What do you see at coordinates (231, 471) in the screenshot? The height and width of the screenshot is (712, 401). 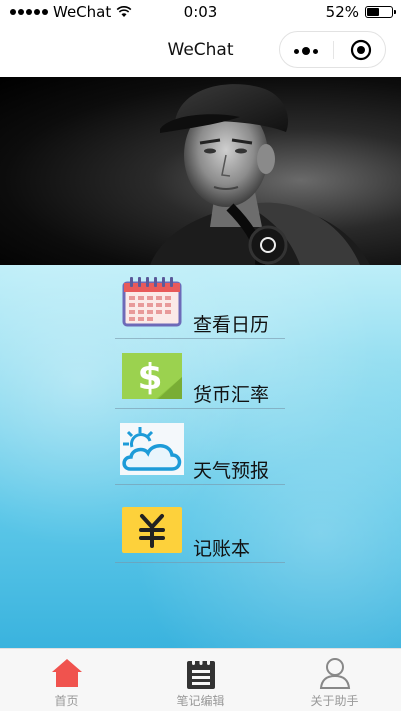 I see `menu-label-weather: 天气预报` at bounding box center [231, 471].